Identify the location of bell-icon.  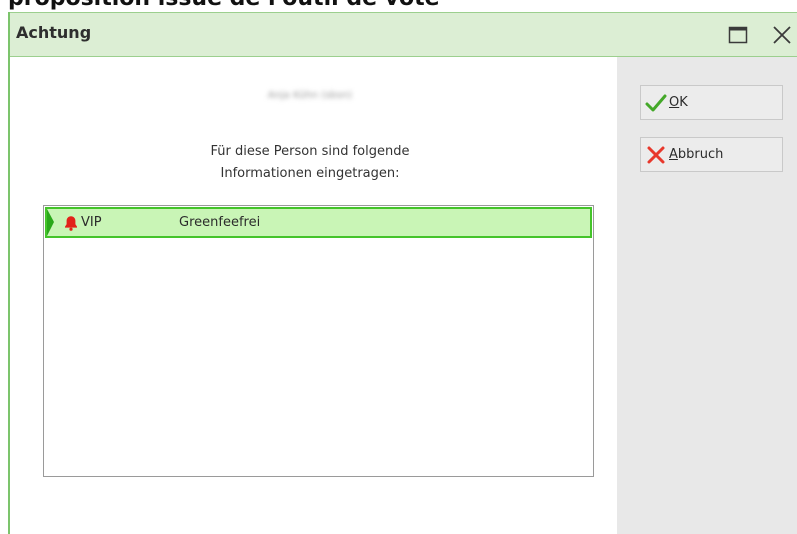
(71, 223).